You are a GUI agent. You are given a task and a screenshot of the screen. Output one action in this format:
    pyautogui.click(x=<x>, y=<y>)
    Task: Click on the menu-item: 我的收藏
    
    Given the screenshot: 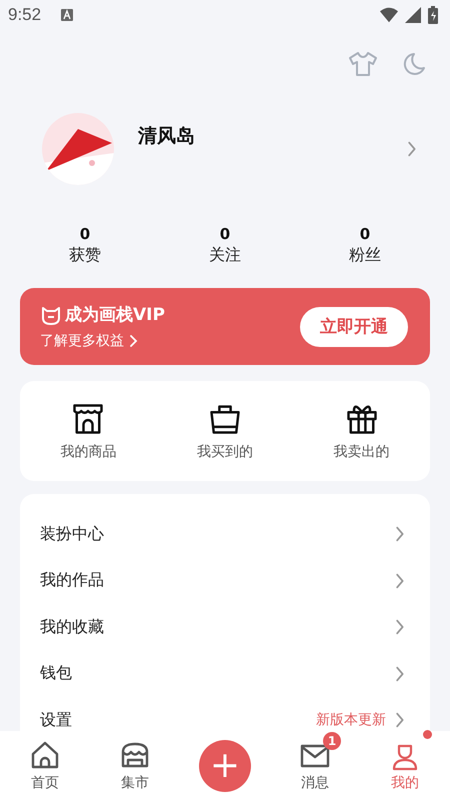 What is the action you would take?
    pyautogui.click(x=72, y=627)
    